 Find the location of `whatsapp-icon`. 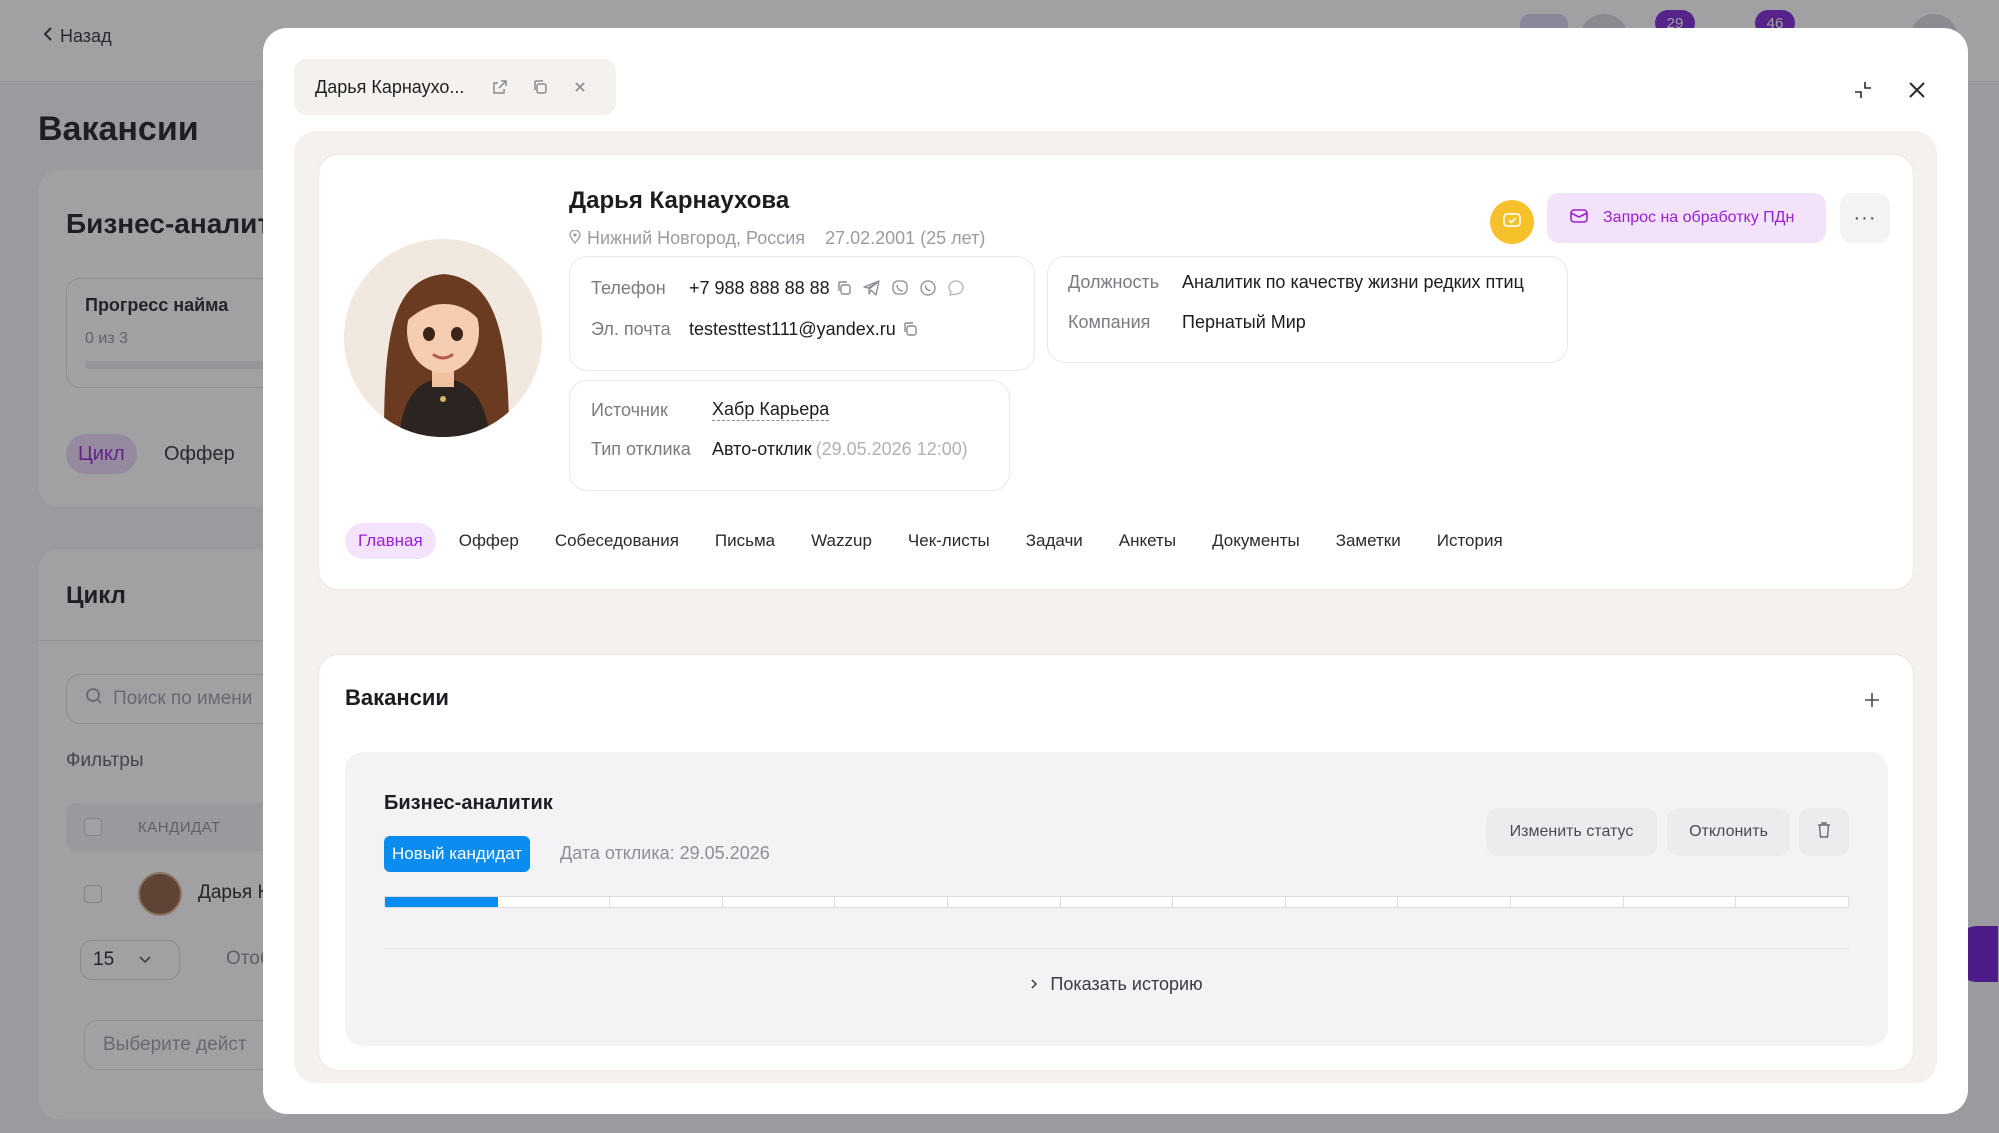

whatsapp-icon is located at coordinates (928, 288).